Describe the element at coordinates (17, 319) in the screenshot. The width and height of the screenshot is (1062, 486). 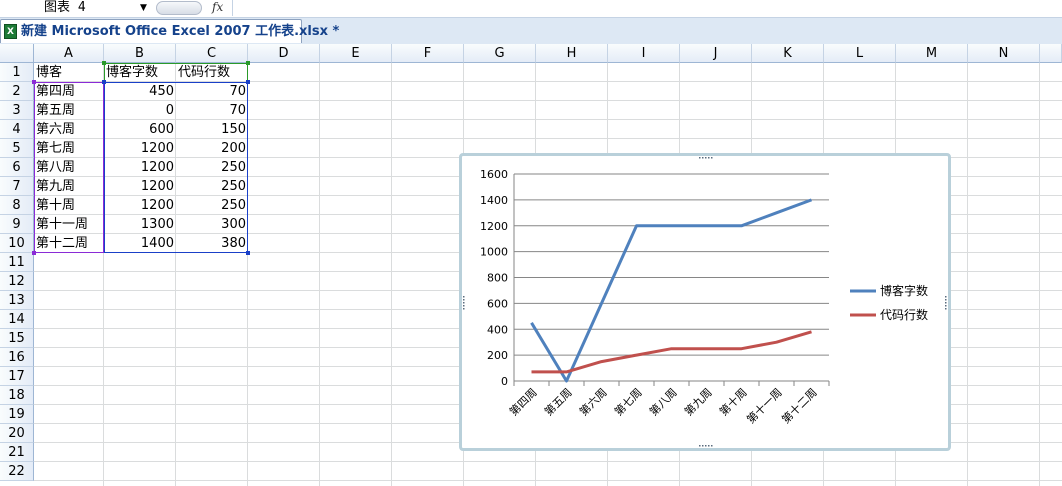
I see `row-header: 14` at that location.